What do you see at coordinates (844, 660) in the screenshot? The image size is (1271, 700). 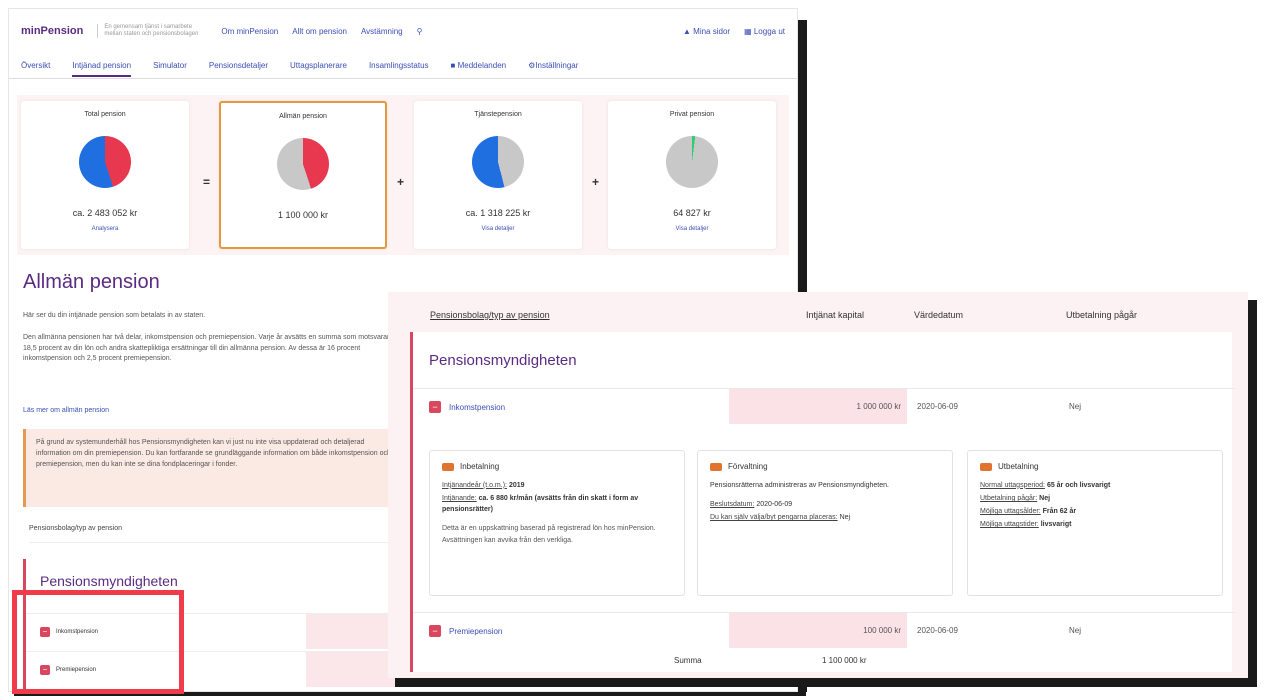 I see `sum-value: 1 100 000 kr` at bounding box center [844, 660].